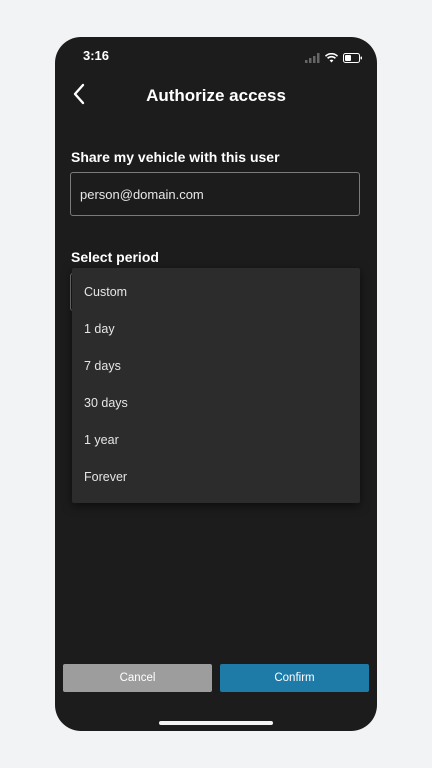  I want to click on period-option-7-days: 7 days, so click(216, 366).